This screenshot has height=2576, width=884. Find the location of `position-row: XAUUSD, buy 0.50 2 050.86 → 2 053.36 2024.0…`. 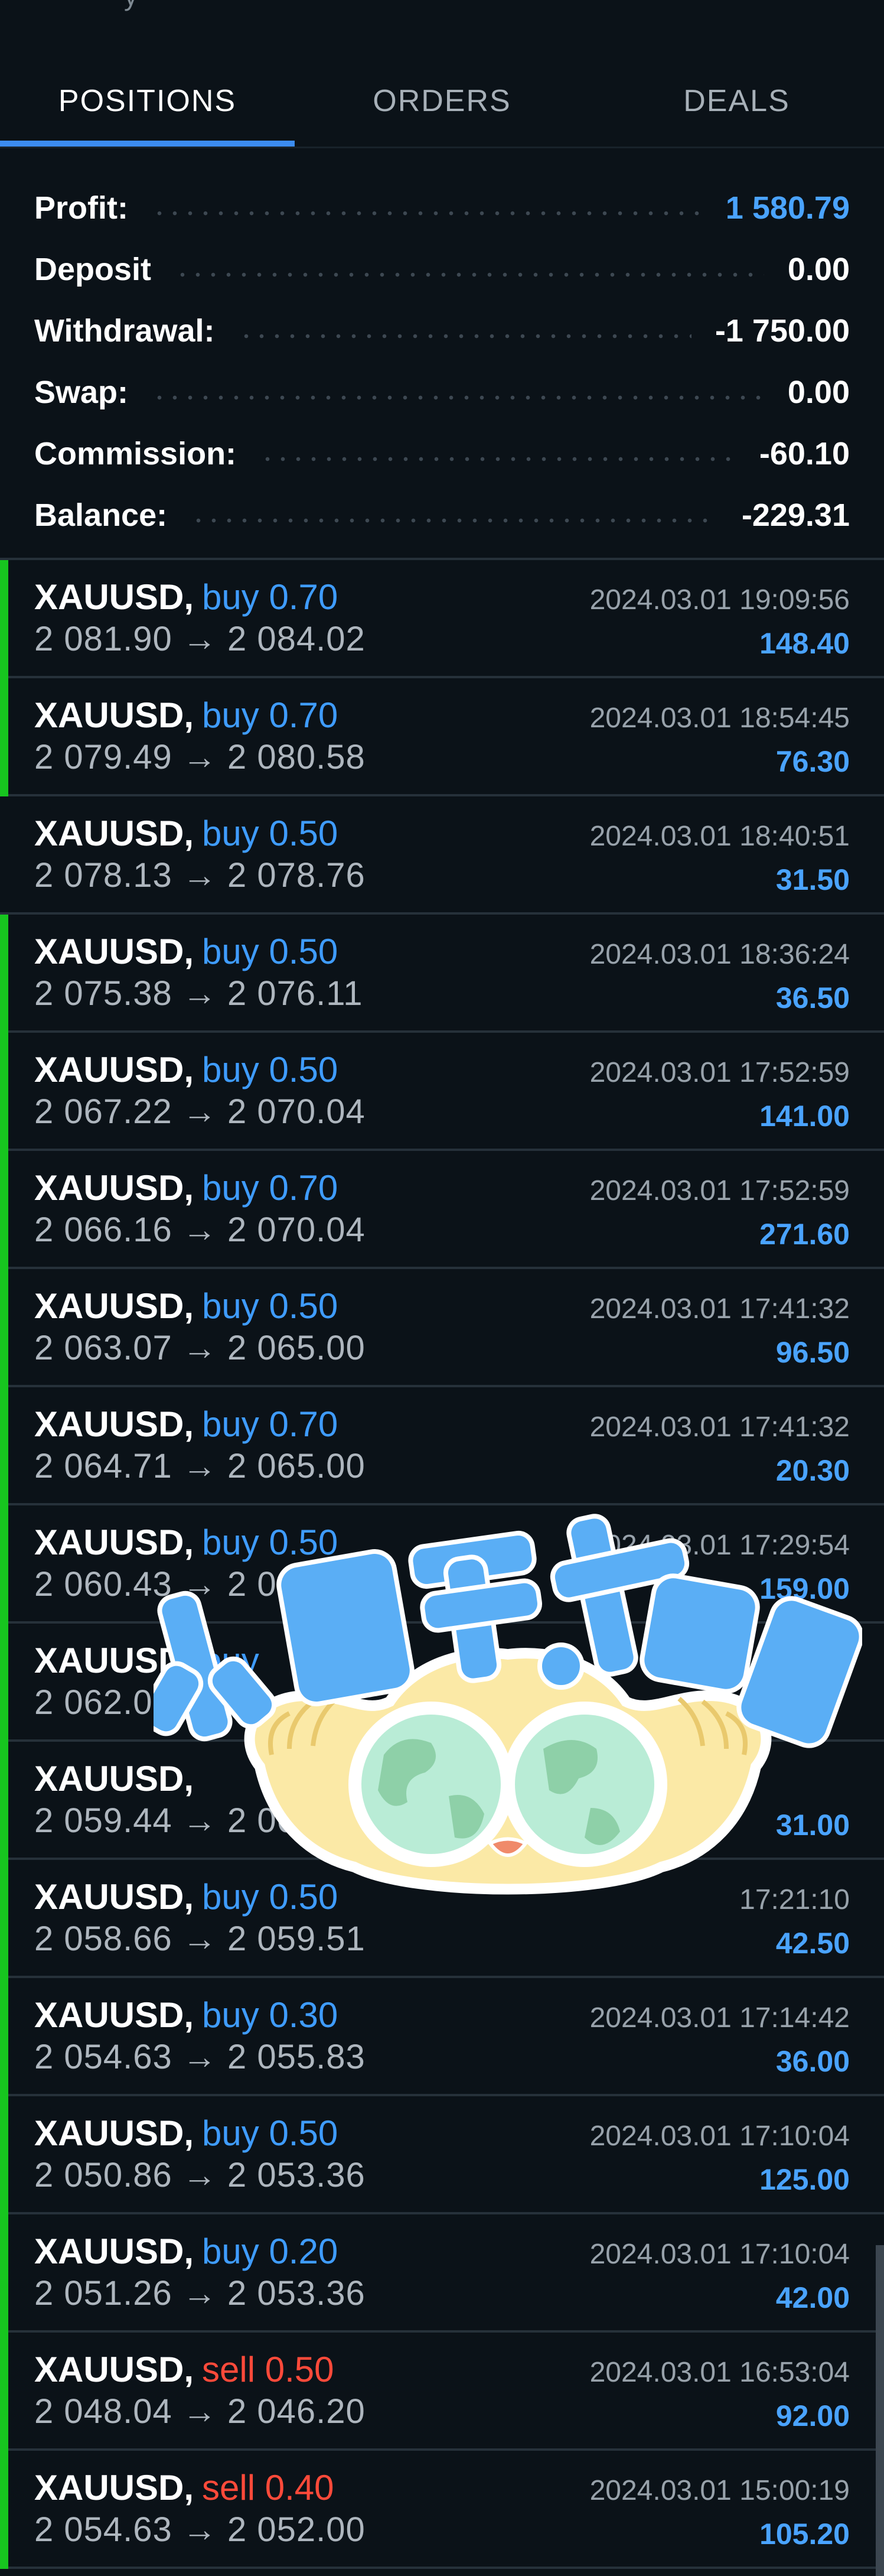

position-row: XAUUSD, buy 0.50 2 050.86 → 2 053.36 2024.0… is located at coordinates (442, 2155).